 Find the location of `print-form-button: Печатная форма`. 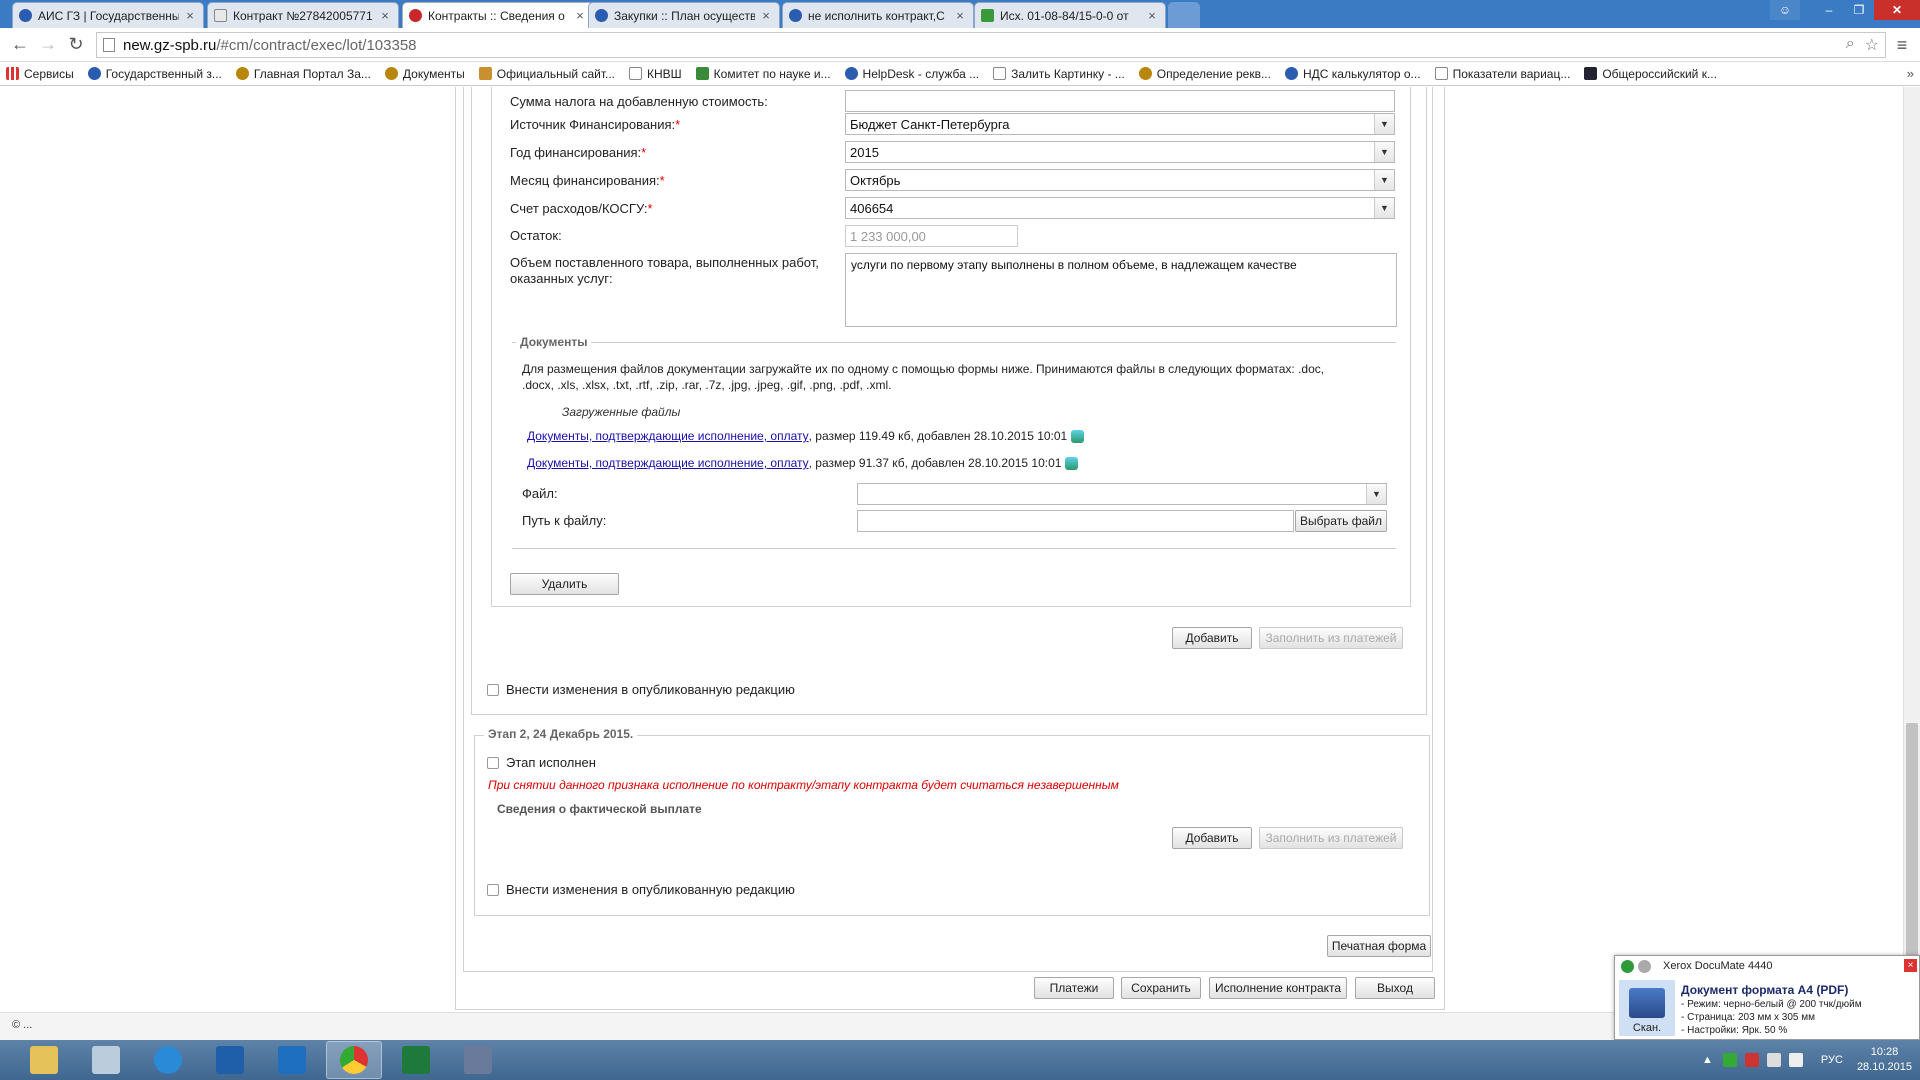

print-form-button: Печатная форма is located at coordinates (1379, 946).